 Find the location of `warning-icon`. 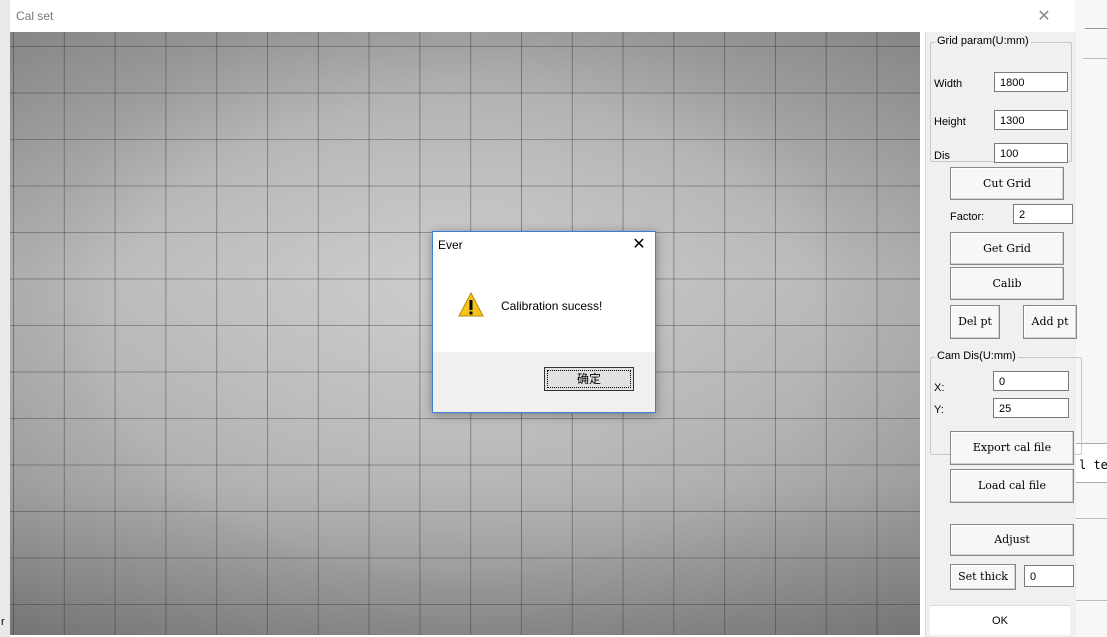

warning-icon is located at coordinates (471, 304).